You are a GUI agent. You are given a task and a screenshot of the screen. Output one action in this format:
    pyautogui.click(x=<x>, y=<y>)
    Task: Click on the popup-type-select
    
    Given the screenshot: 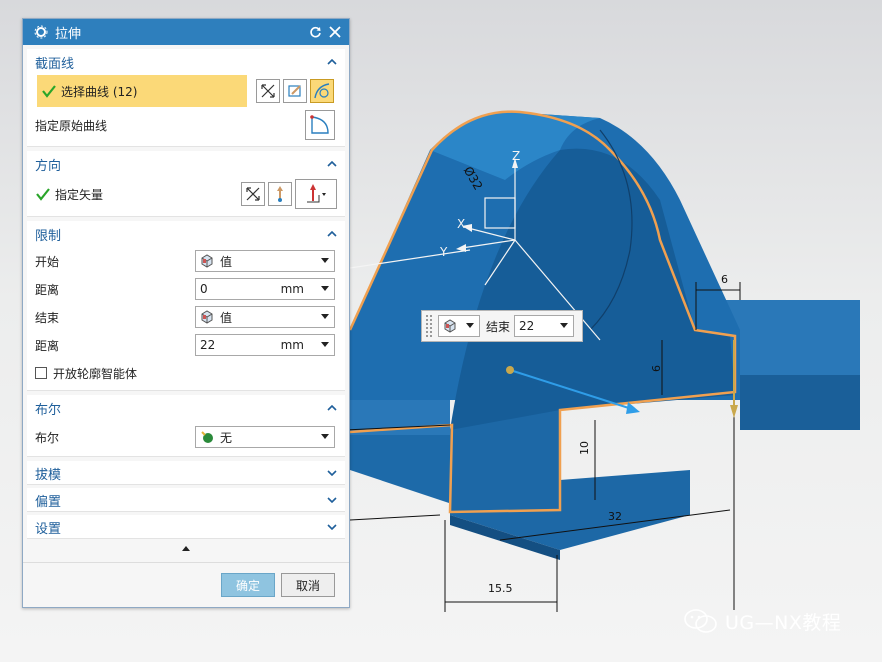 What is the action you would take?
    pyautogui.click(x=459, y=326)
    